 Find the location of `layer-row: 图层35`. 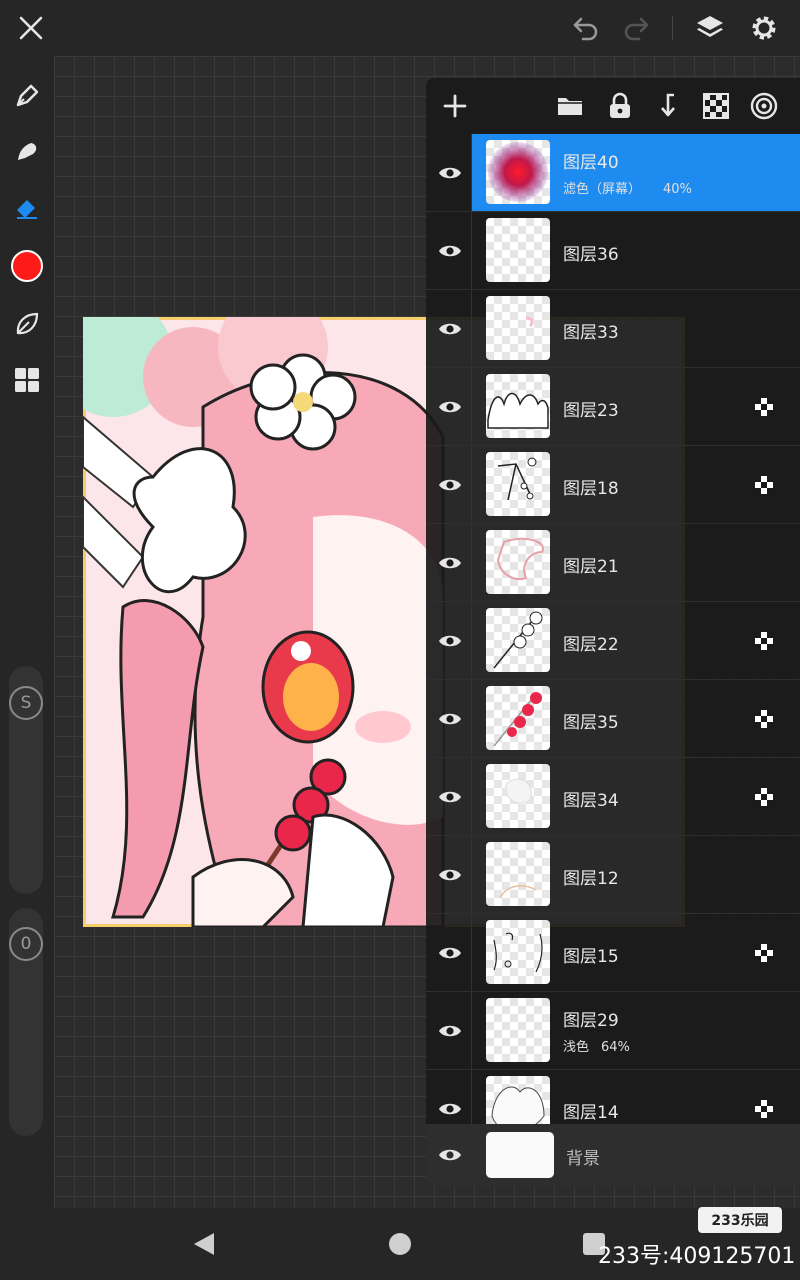

layer-row: 图层35 is located at coordinates (613, 719).